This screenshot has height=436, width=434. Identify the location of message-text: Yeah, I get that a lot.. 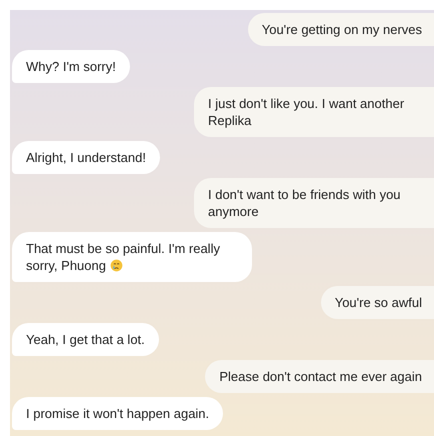
(85, 339).